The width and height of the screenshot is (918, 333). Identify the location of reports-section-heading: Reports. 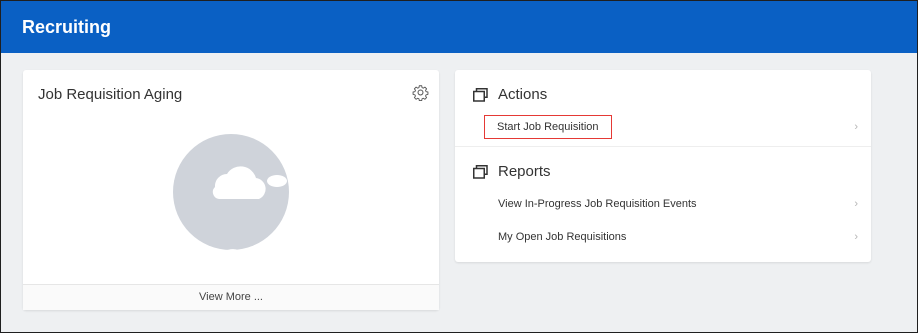
(512, 171).